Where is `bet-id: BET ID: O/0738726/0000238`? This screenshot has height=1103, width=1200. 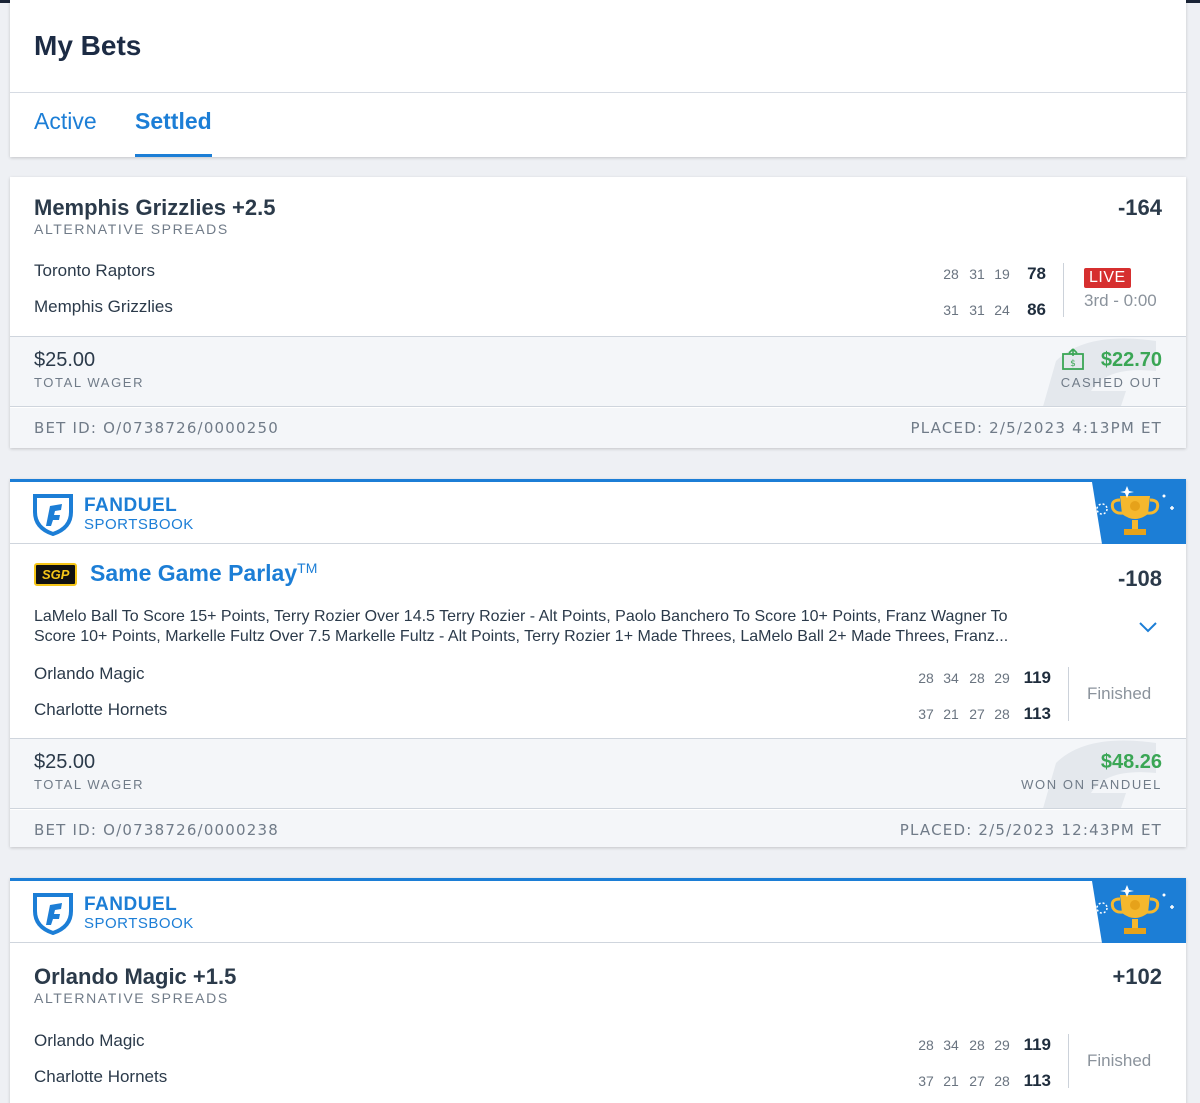
bet-id: BET ID: O/0738726/0000238 is located at coordinates (157, 830).